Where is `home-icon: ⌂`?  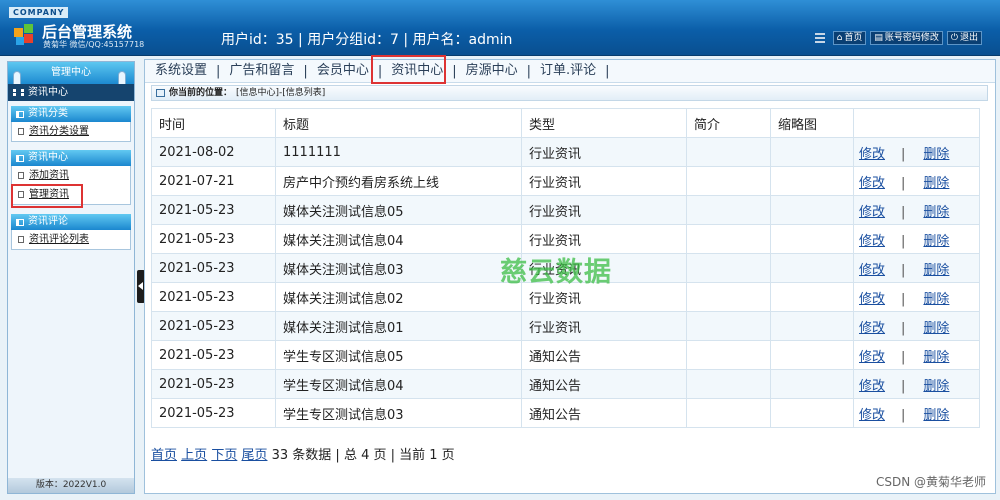 home-icon: ⌂ is located at coordinates (839, 38).